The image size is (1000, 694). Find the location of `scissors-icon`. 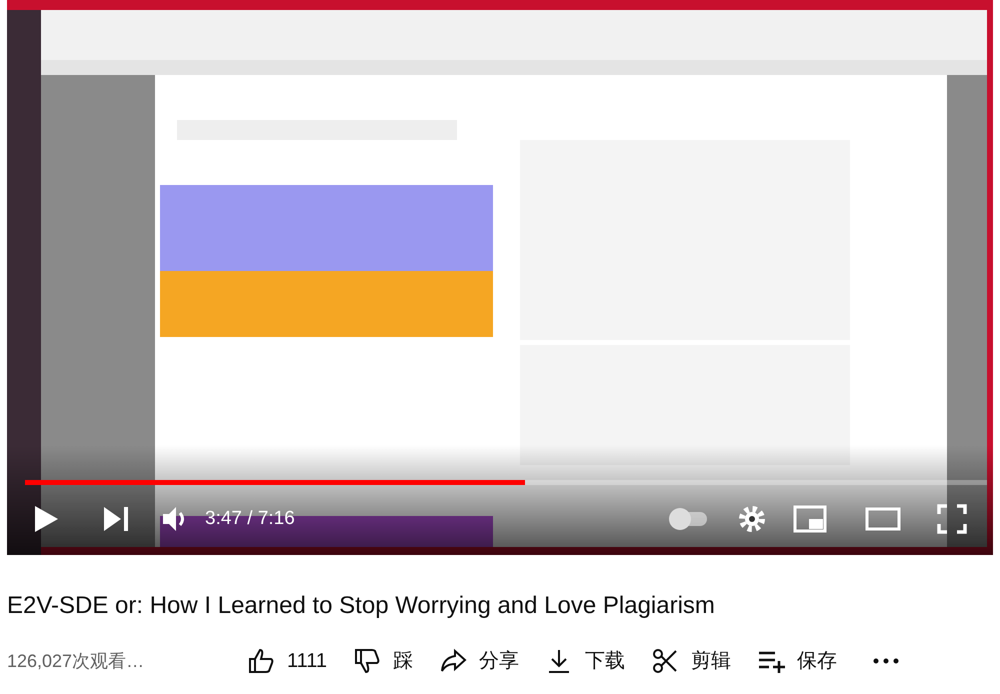

scissors-icon is located at coordinates (665, 661).